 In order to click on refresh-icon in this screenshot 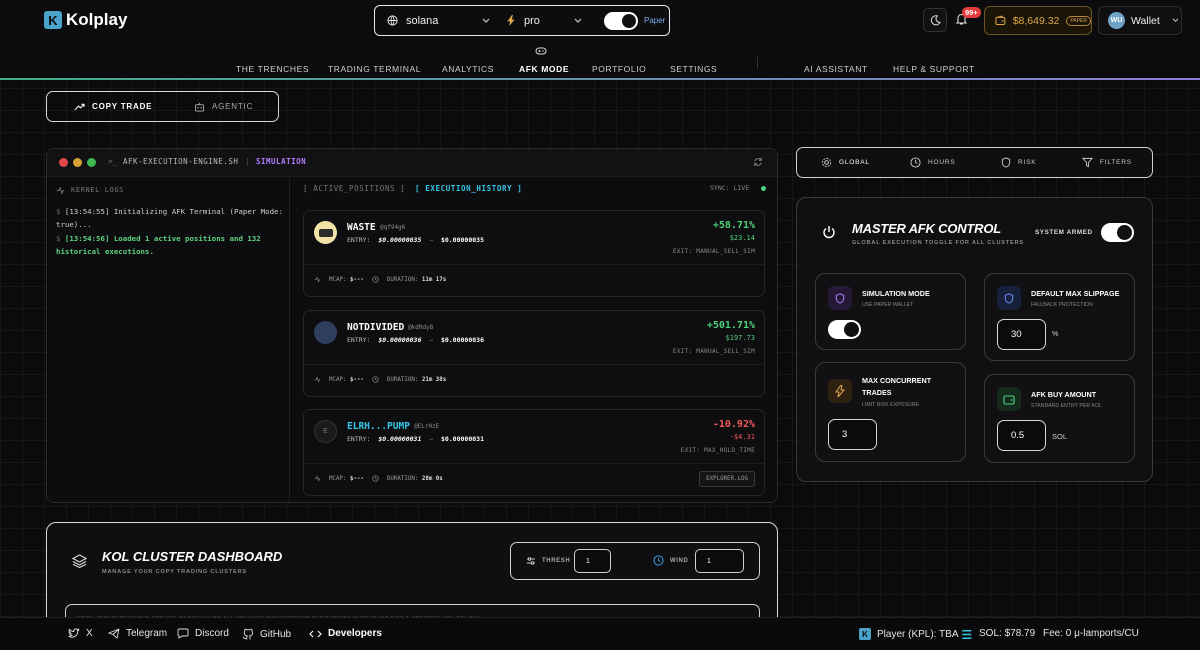, I will do `click(758, 162)`.